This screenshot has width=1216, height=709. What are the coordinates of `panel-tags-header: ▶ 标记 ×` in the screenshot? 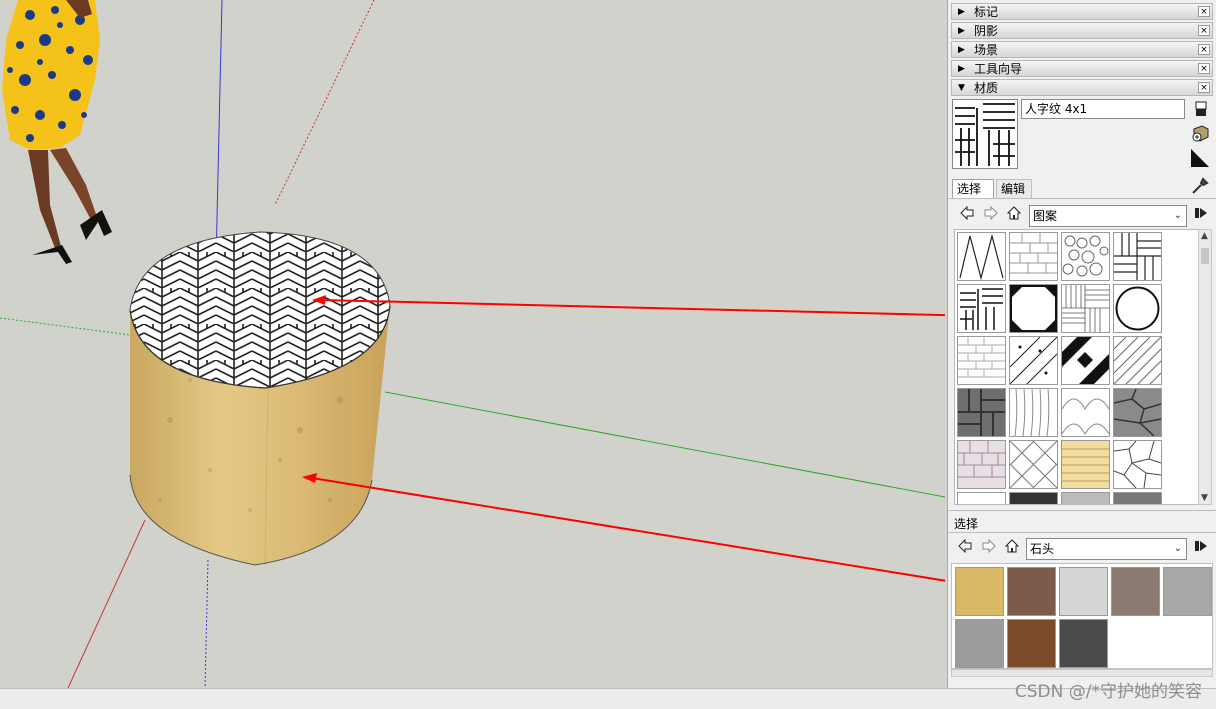 It's located at (1082, 11).